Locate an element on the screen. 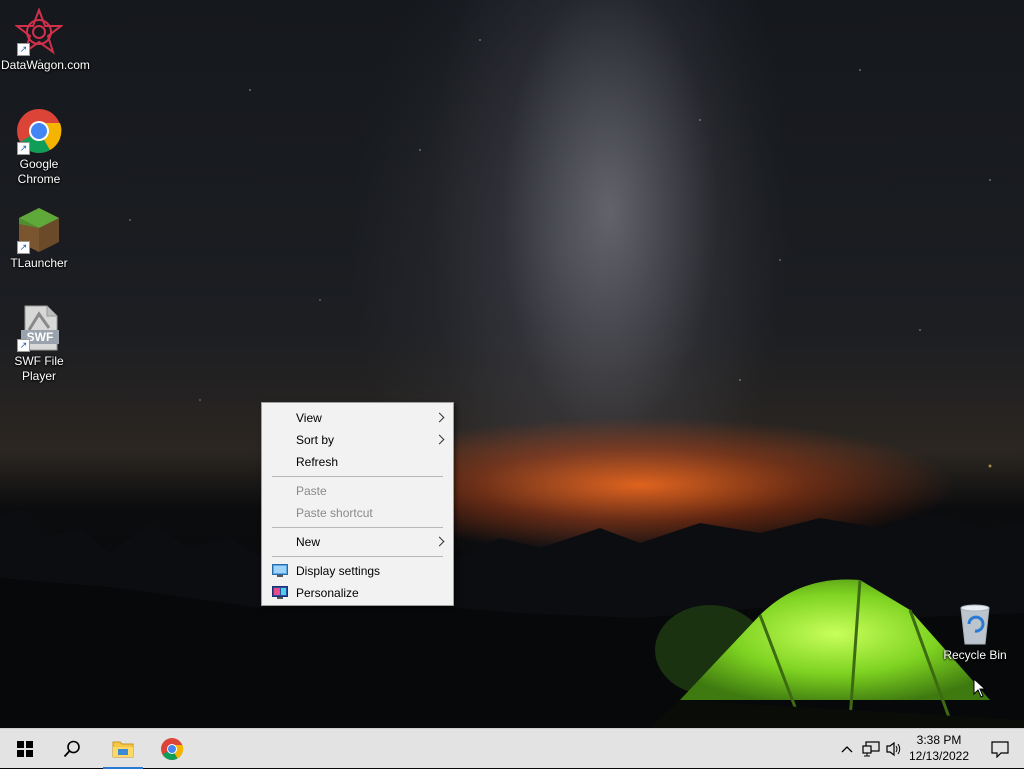  menu-item-paste: Paste is located at coordinates (311, 491).